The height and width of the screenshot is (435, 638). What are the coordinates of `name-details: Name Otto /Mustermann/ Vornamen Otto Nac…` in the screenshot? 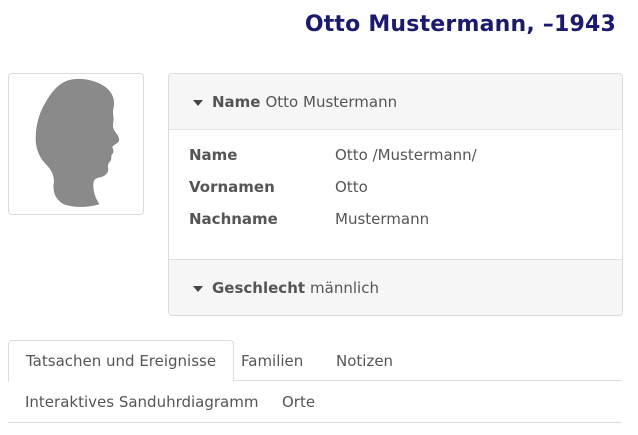 It's located at (333, 194).